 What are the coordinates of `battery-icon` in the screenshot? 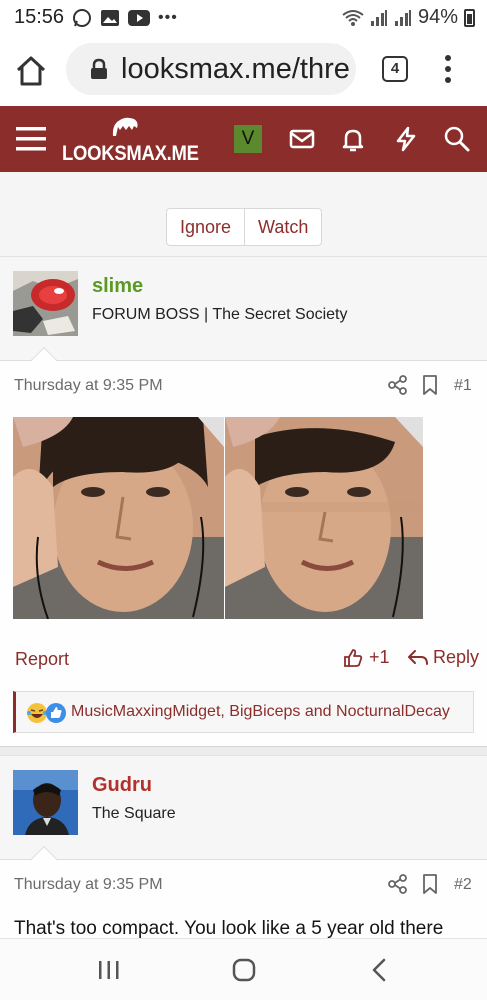 It's located at (469, 17).